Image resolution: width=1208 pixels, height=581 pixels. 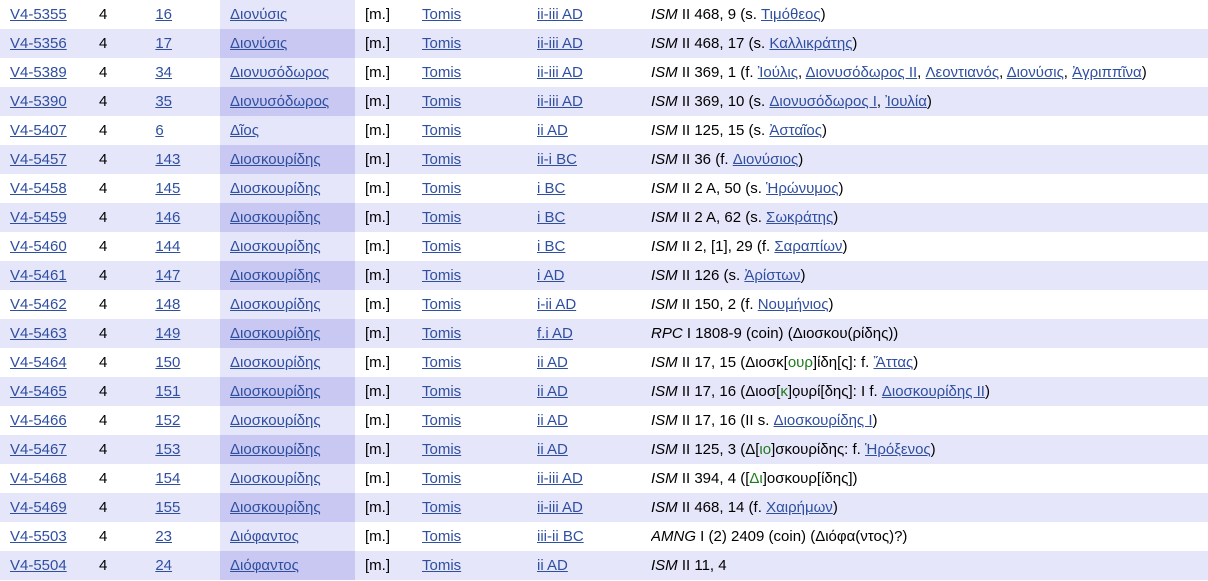 What do you see at coordinates (38, 362) in the screenshot?
I see `entry-id-link: V4-5464` at bounding box center [38, 362].